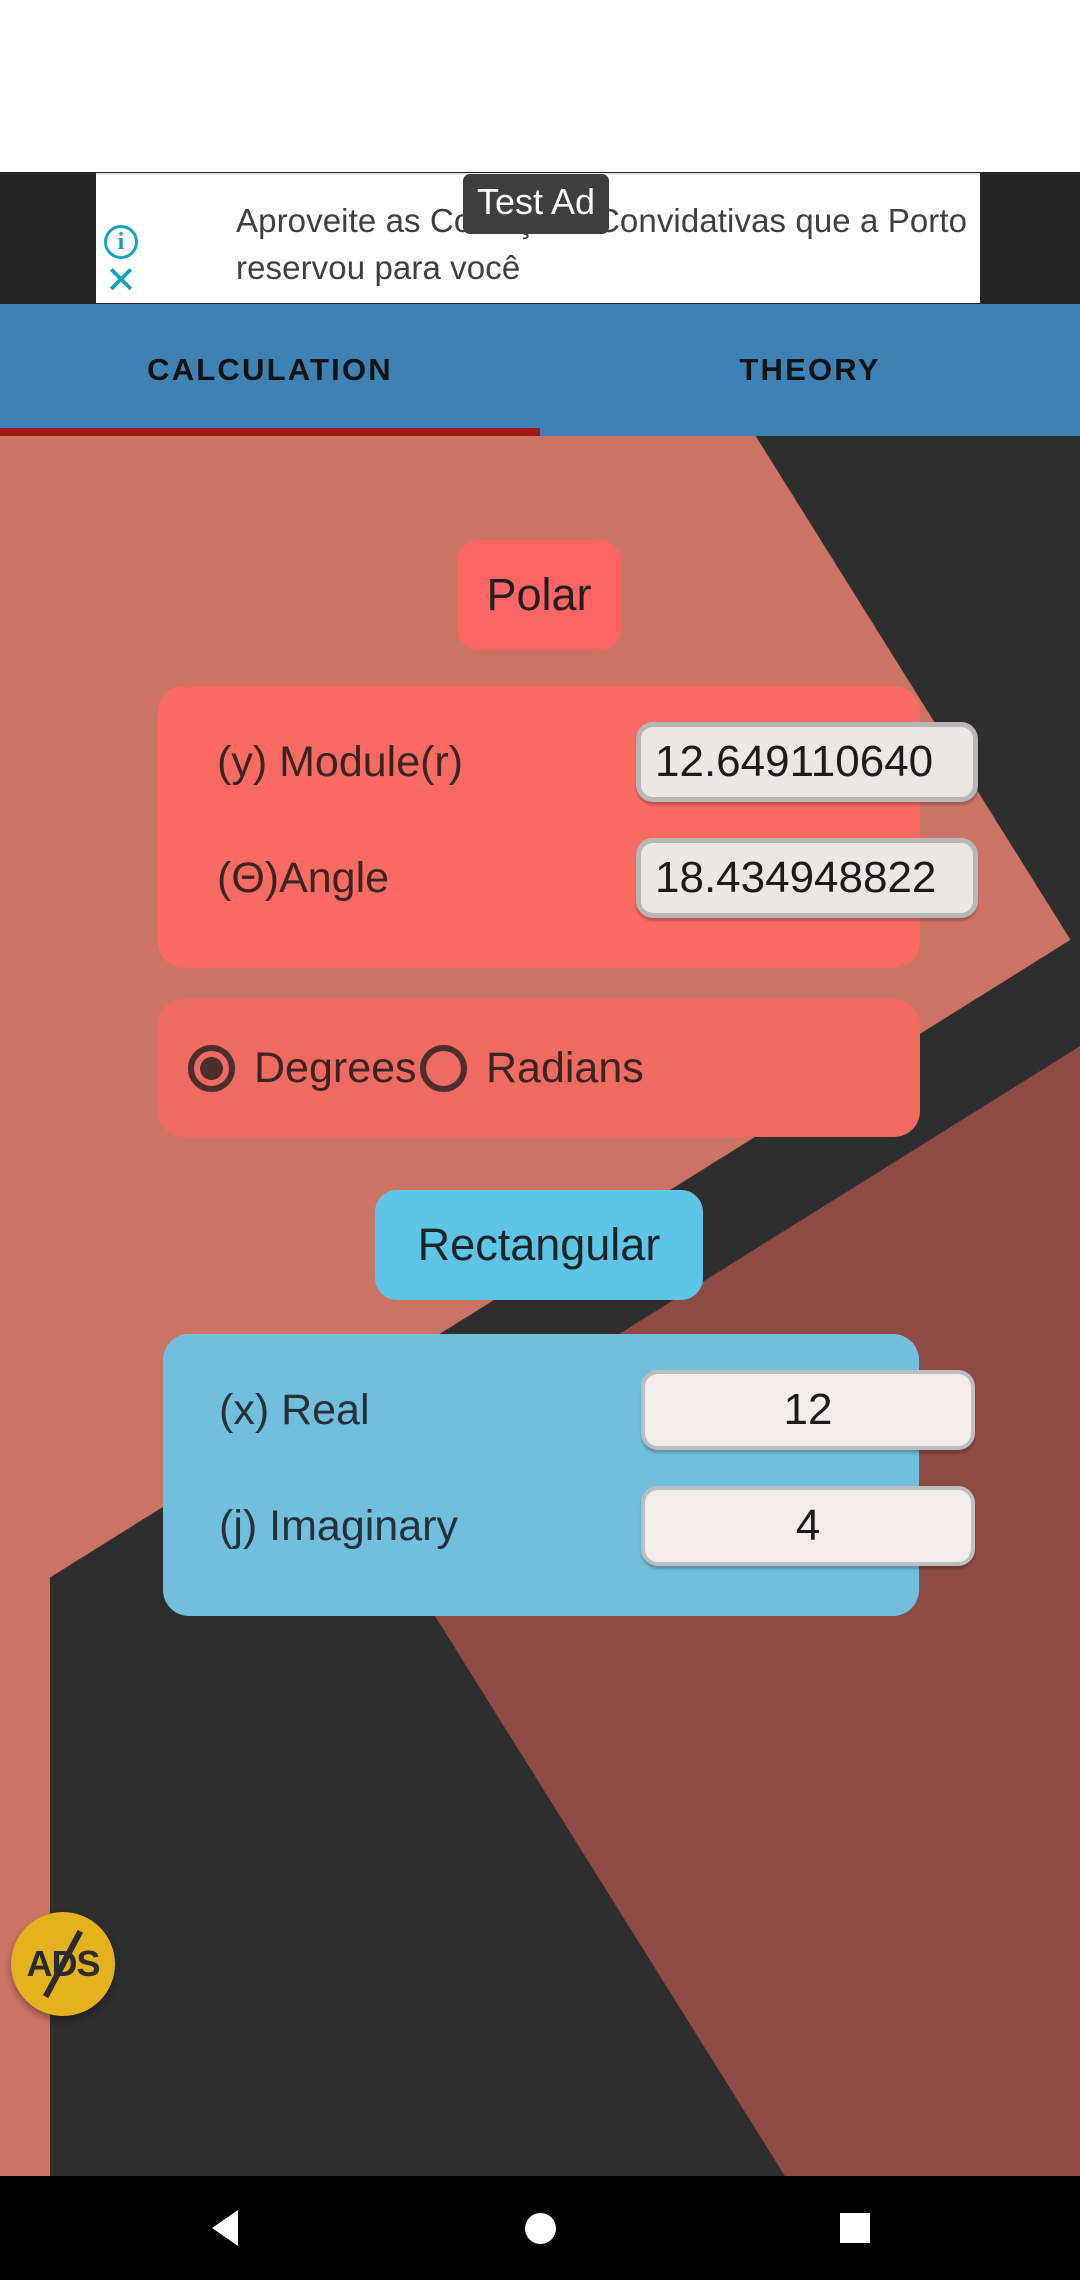 The width and height of the screenshot is (1080, 2280). Describe the element at coordinates (270, 370) in the screenshot. I see `tab-calculation: CALCULATION` at that location.